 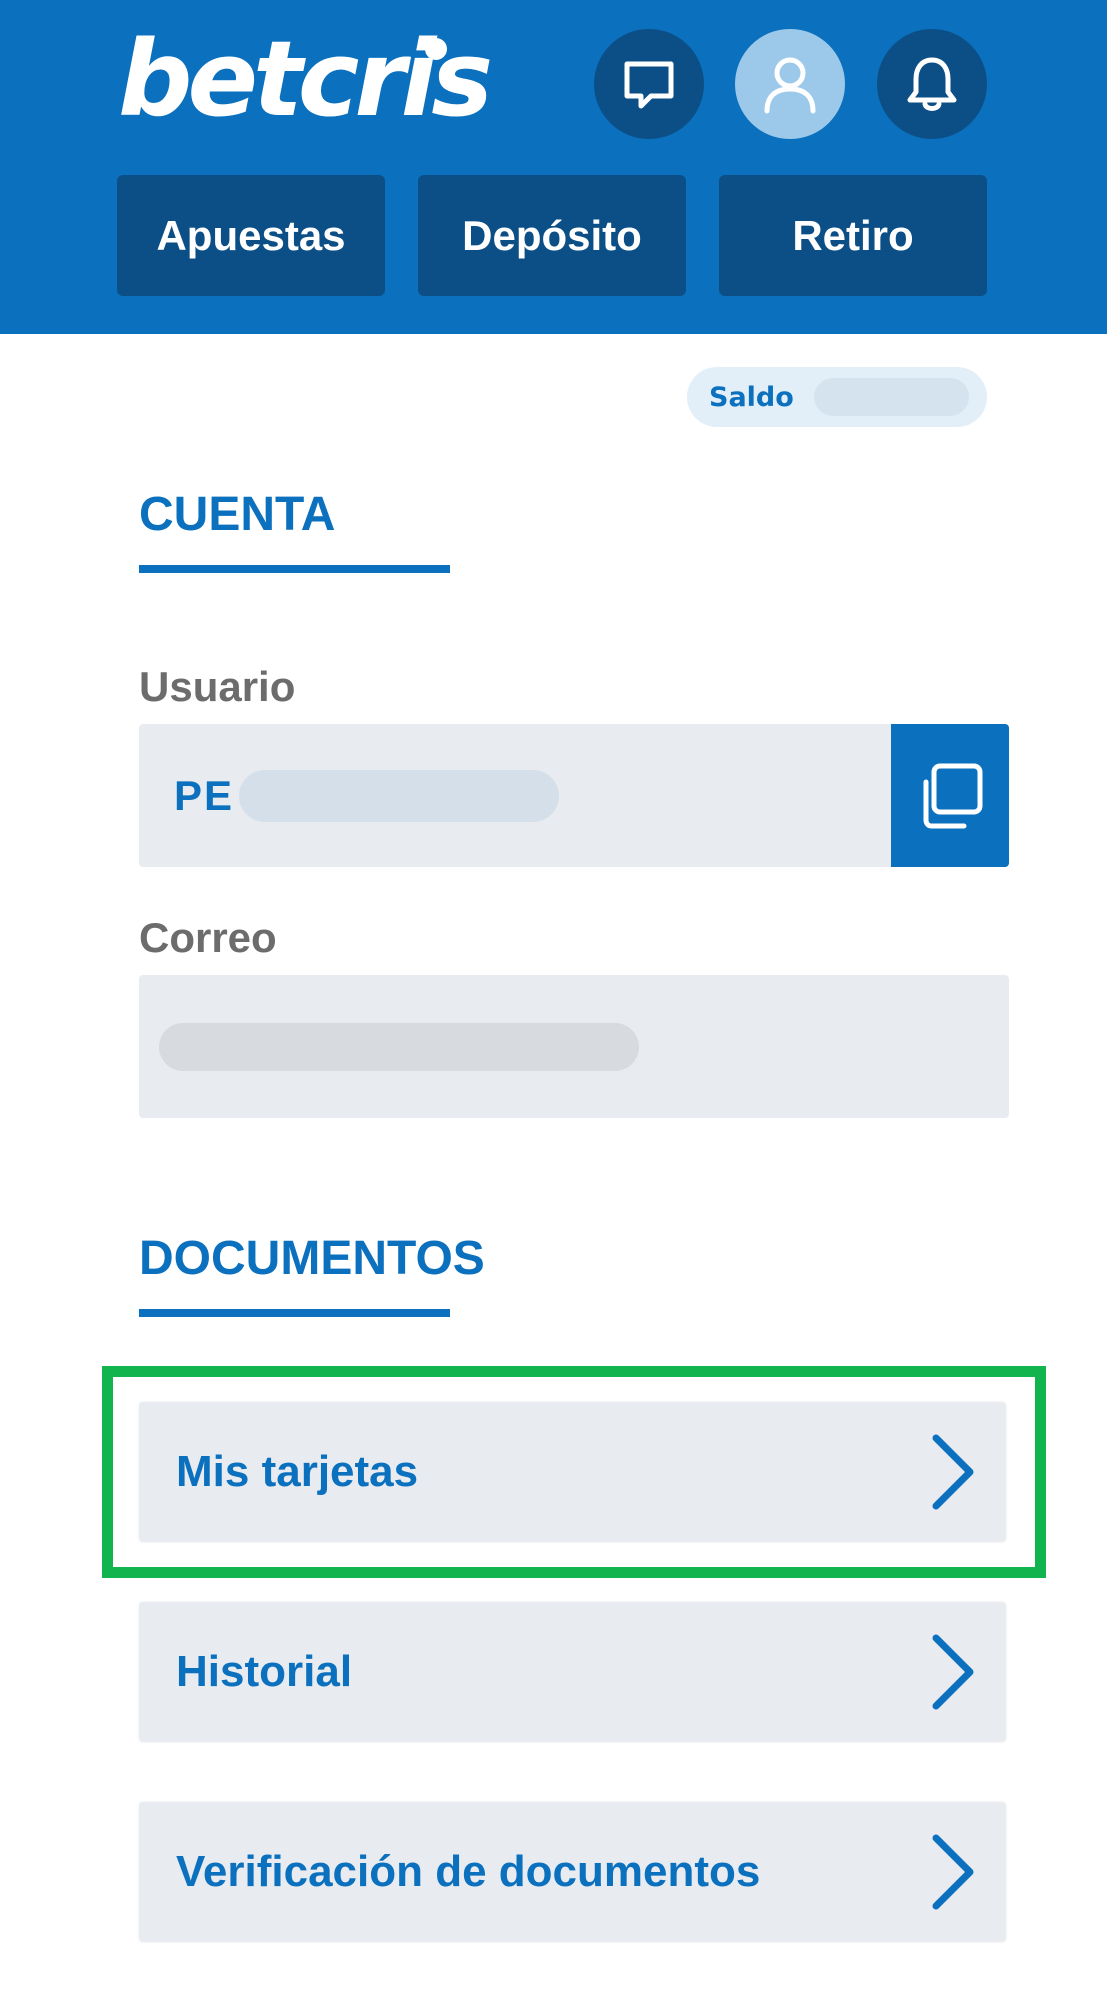 I want to click on account-title-underline, so click(x=294, y=569).